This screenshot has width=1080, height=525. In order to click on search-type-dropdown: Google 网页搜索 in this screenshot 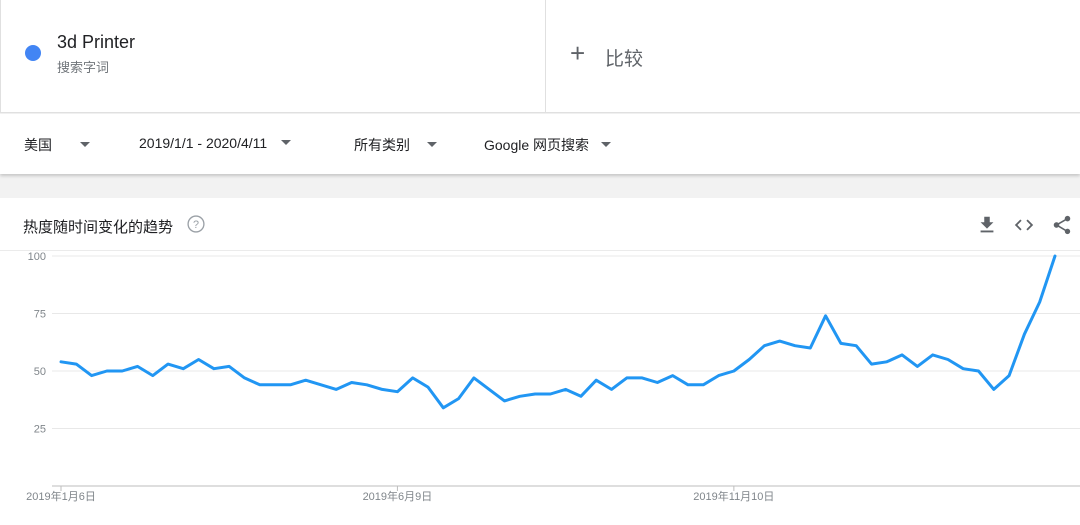, I will do `click(547, 145)`.